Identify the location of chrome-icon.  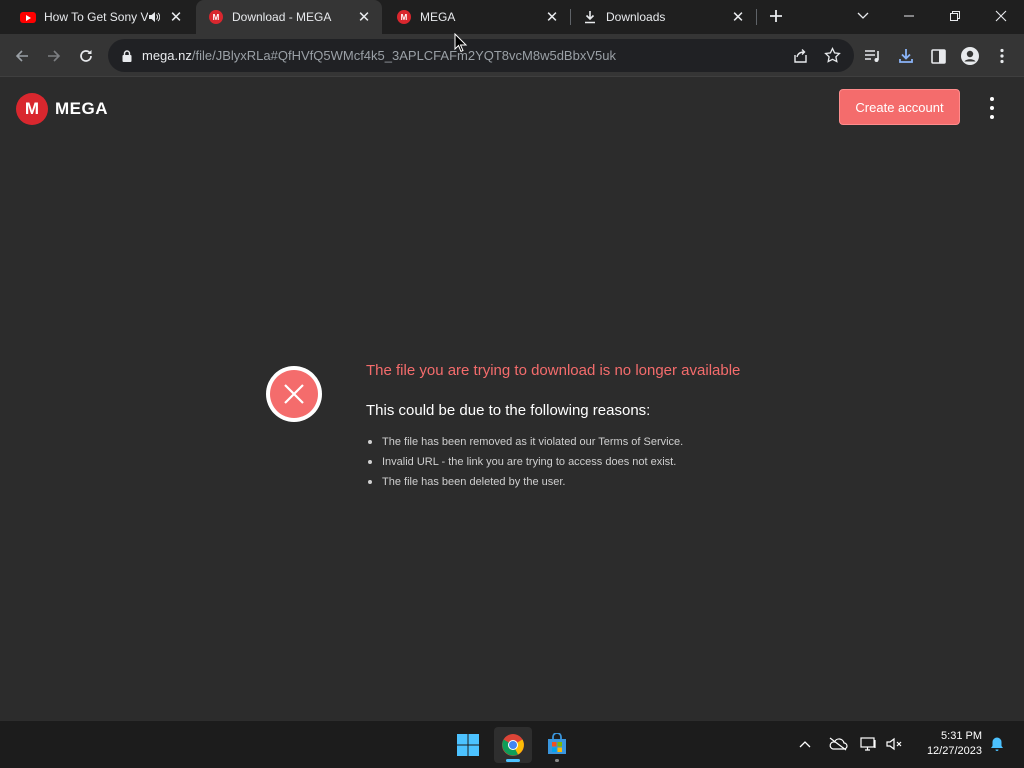
(513, 745).